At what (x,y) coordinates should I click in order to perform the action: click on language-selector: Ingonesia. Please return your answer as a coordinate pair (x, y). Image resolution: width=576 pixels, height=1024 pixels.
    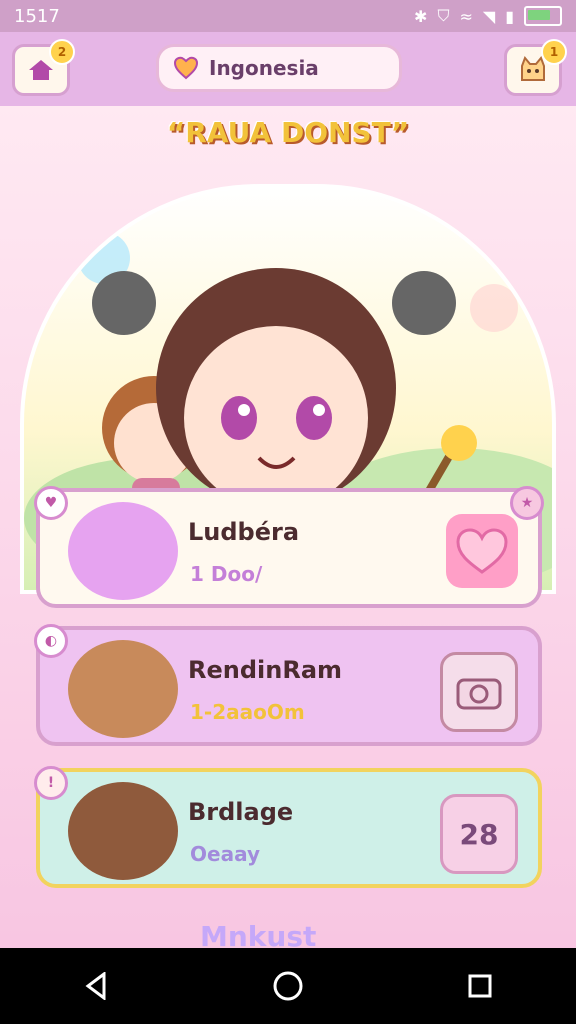
    Looking at the image, I should click on (279, 68).